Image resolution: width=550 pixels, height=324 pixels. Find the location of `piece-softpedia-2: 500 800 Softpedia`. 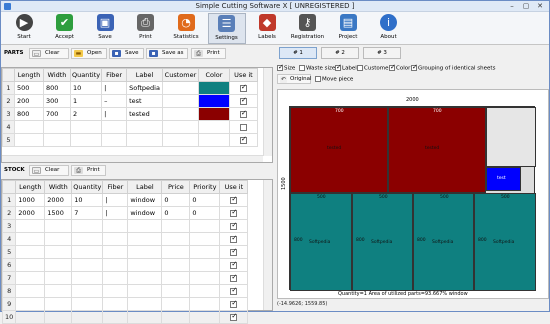

piece-softpedia-2: 500 800 Softpedia is located at coordinates (382, 242).